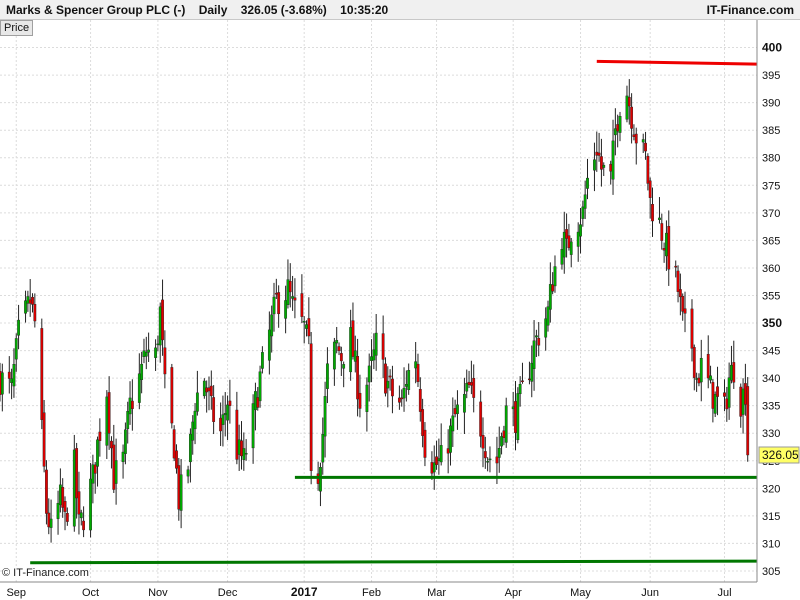  I want to click on brand-label: IT-Finance.com, so click(750, 10).